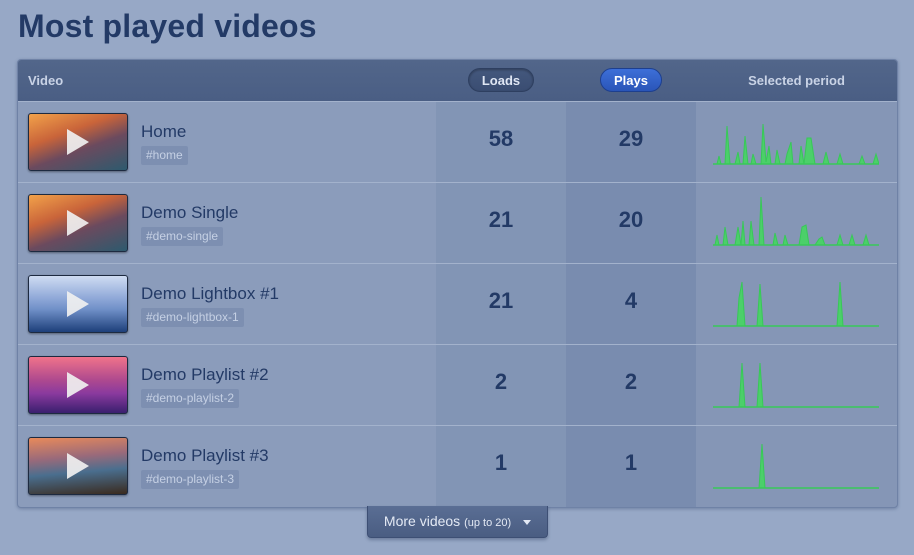 The image size is (914, 555). Describe the element at coordinates (631, 80) in the screenshot. I see `sort-plays-button: Plays` at that location.